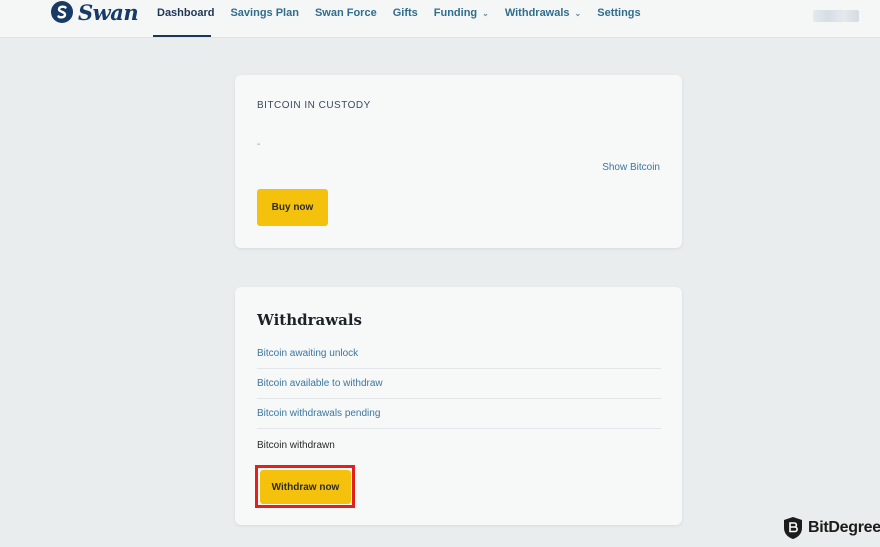  What do you see at coordinates (836, 16) in the screenshot?
I see `user-account-menu` at bounding box center [836, 16].